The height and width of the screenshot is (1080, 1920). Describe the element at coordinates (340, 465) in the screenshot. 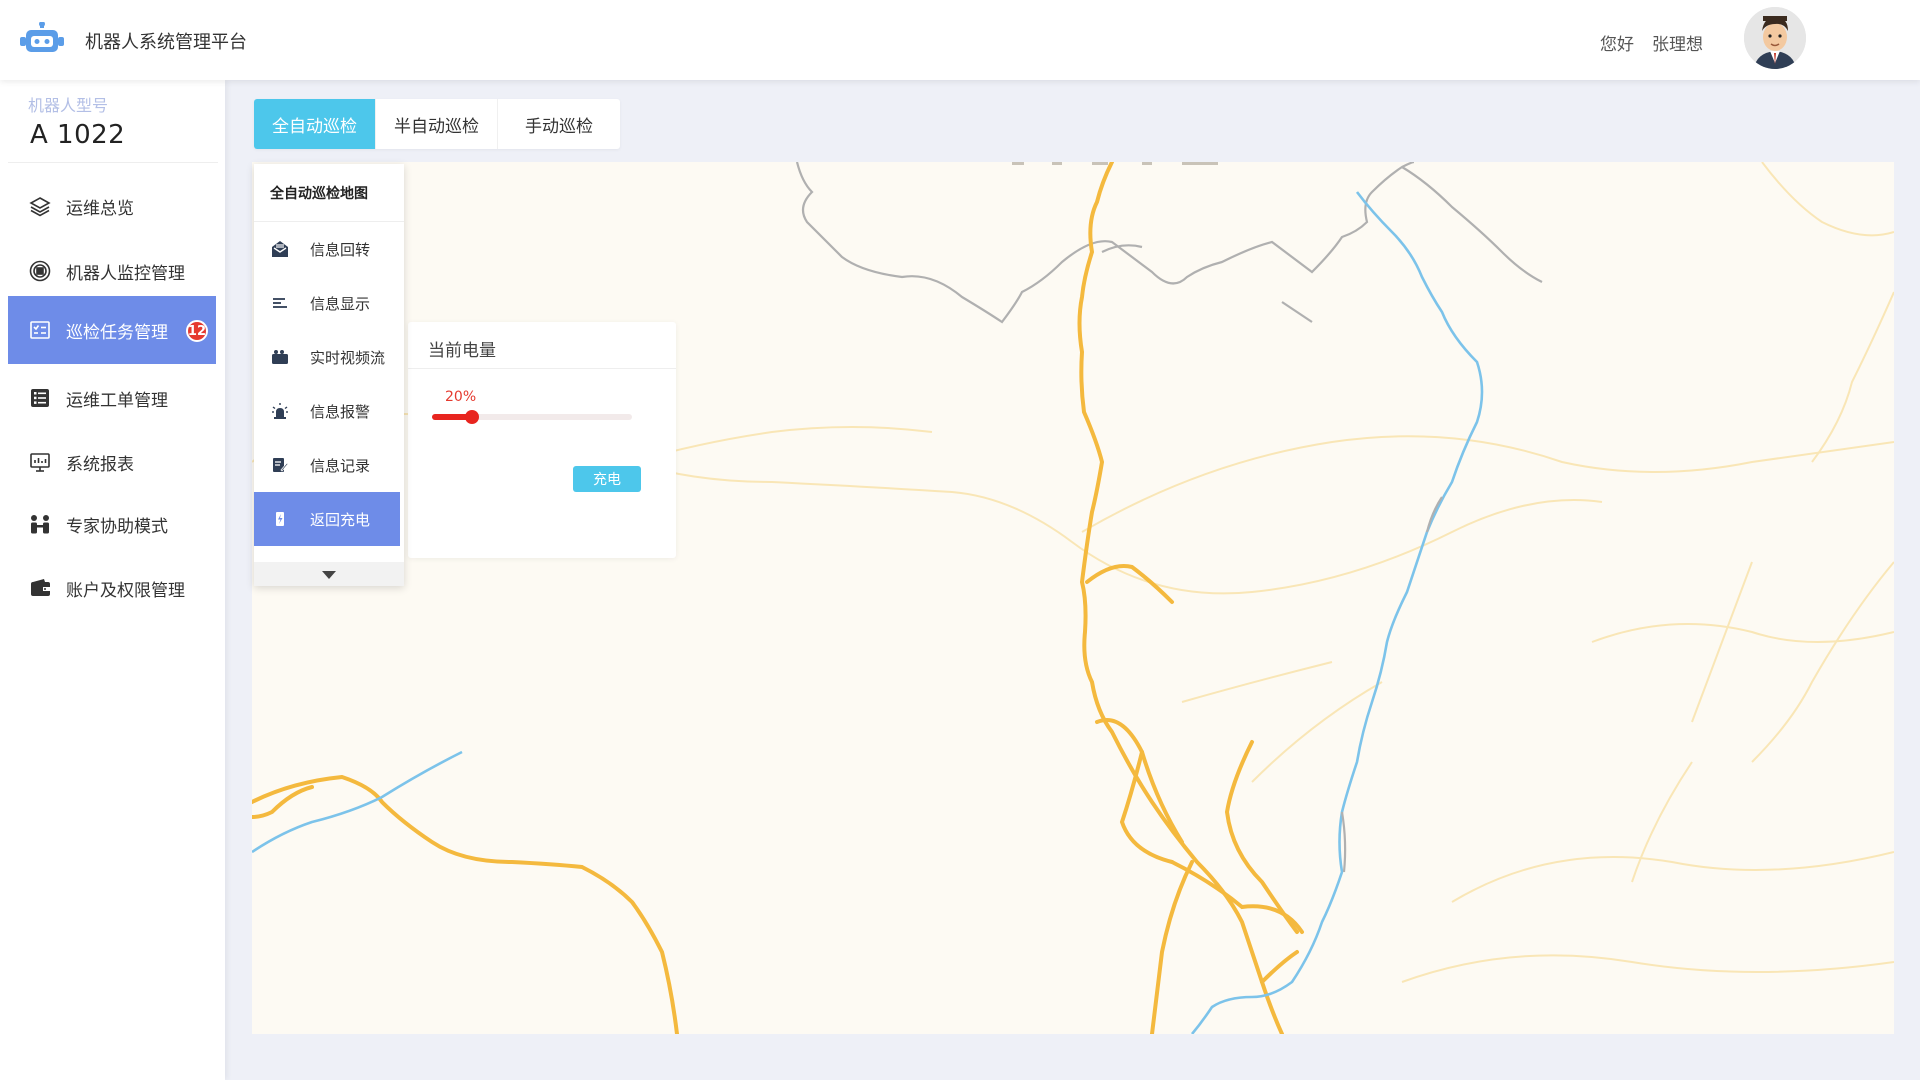

I see `menu-item-label: 信息记录` at that location.